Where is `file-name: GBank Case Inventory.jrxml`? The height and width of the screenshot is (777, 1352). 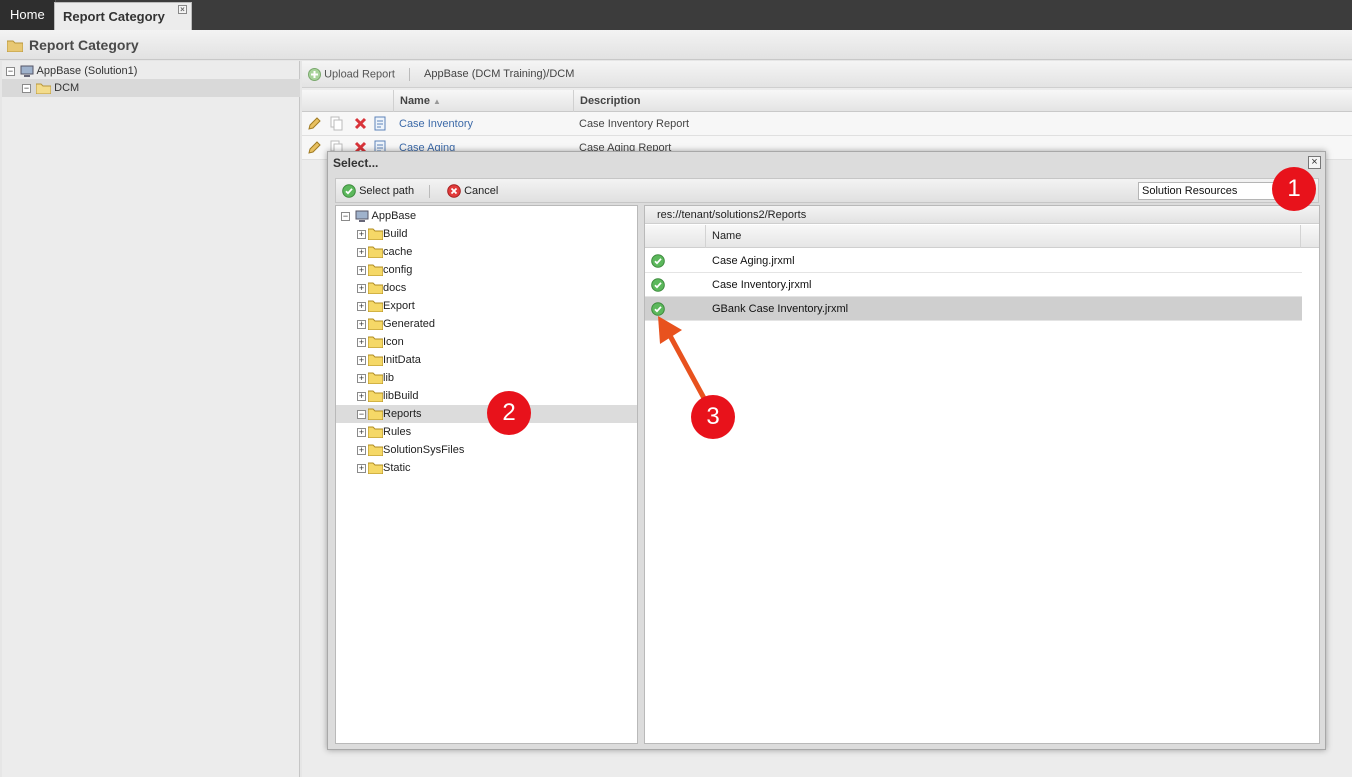
file-name: GBank Case Inventory.jrxml is located at coordinates (780, 309).